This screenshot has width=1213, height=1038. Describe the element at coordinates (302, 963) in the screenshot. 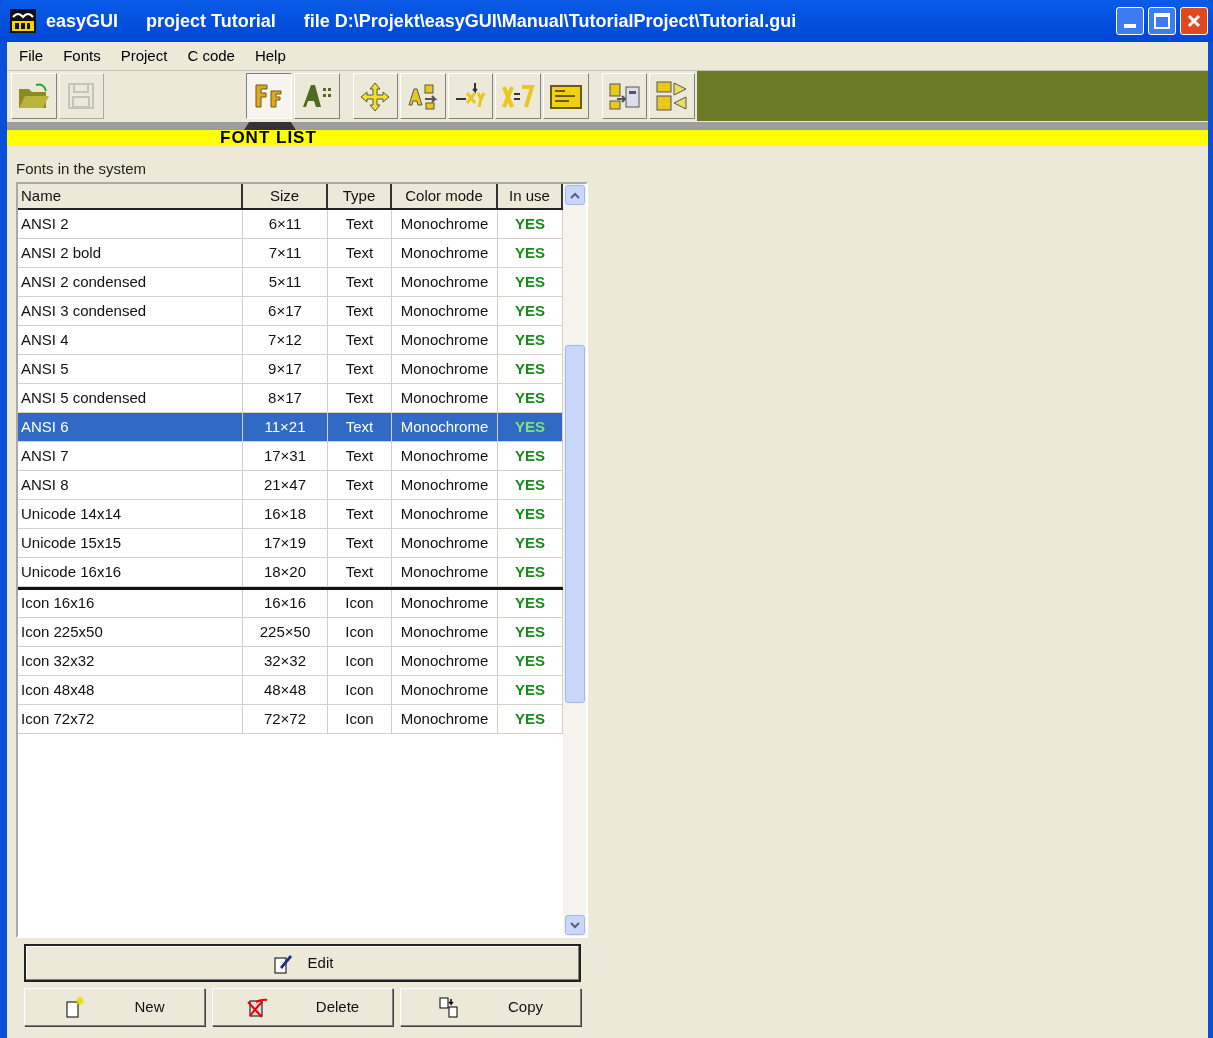

I see `action-button: Edit` at that location.